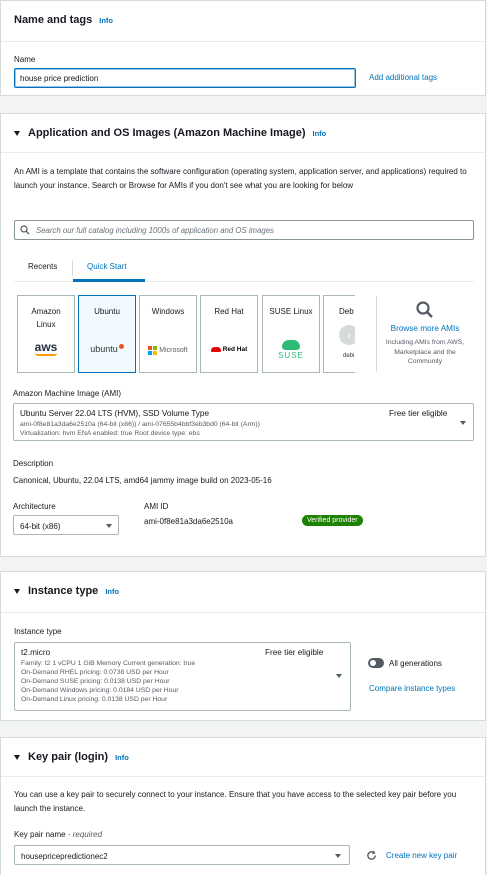  I want to click on instance-type-label: Instance type, so click(38, 631).